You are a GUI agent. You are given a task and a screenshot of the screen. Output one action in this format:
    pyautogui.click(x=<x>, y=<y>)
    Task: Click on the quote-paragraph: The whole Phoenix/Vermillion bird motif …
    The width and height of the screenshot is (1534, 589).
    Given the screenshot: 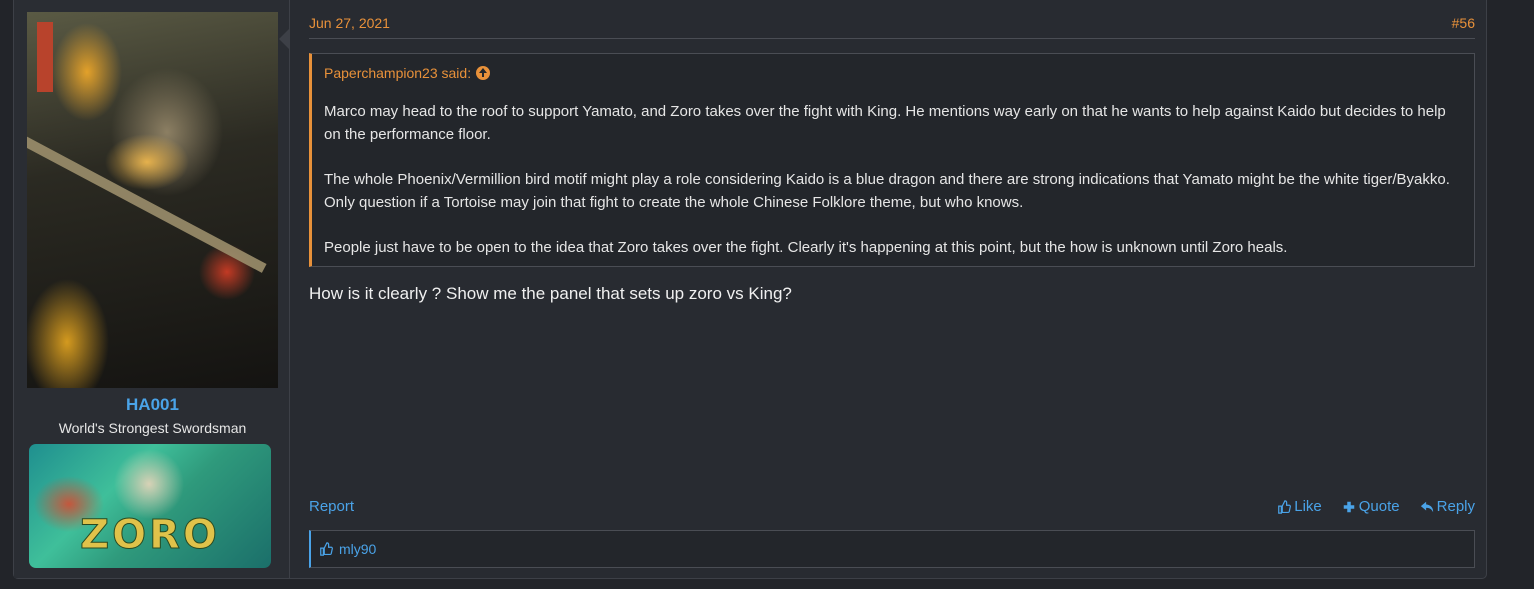 What is the action you would take?
    pyautogui.click(x=887, y=191)
    